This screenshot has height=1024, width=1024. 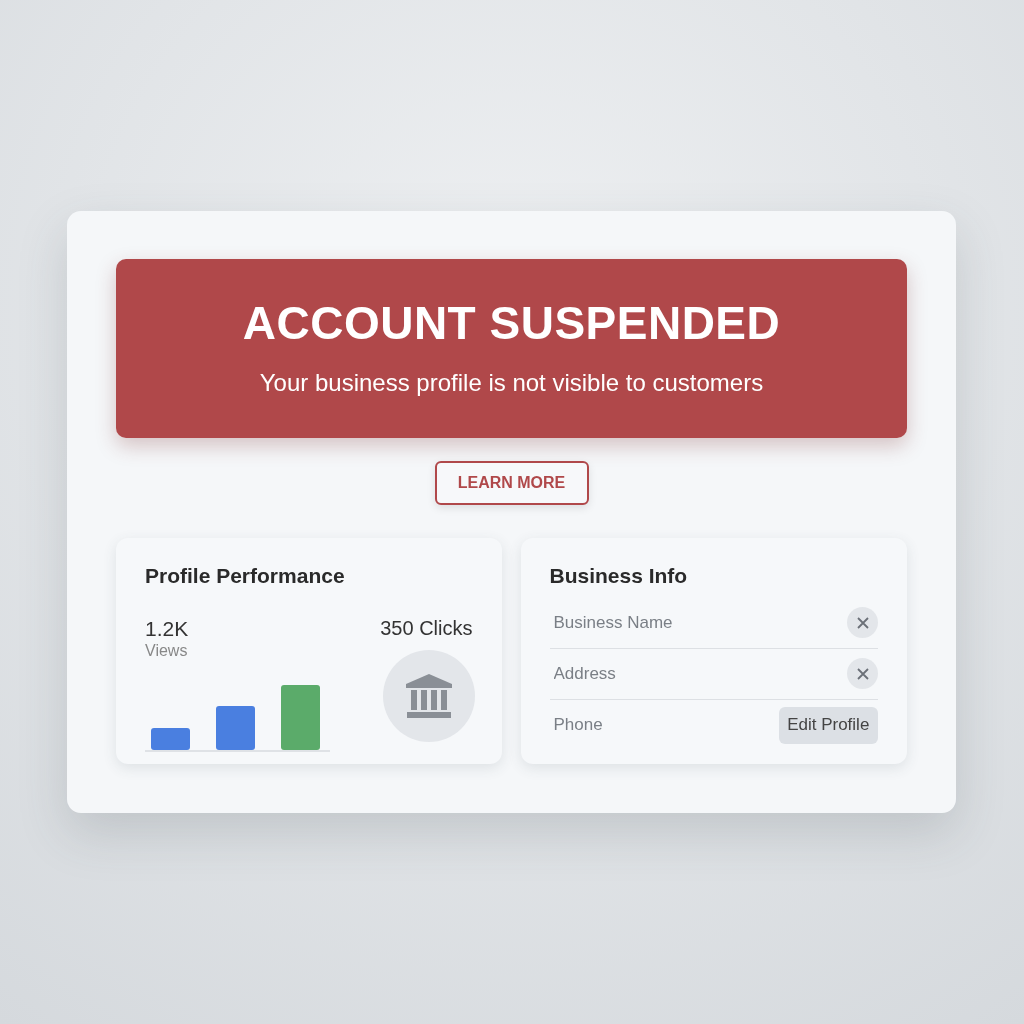 What do you see at coordinates (245, 576) in the screenshot?
I see `card-title: Profile Performance` at bounding box center [245, 576].